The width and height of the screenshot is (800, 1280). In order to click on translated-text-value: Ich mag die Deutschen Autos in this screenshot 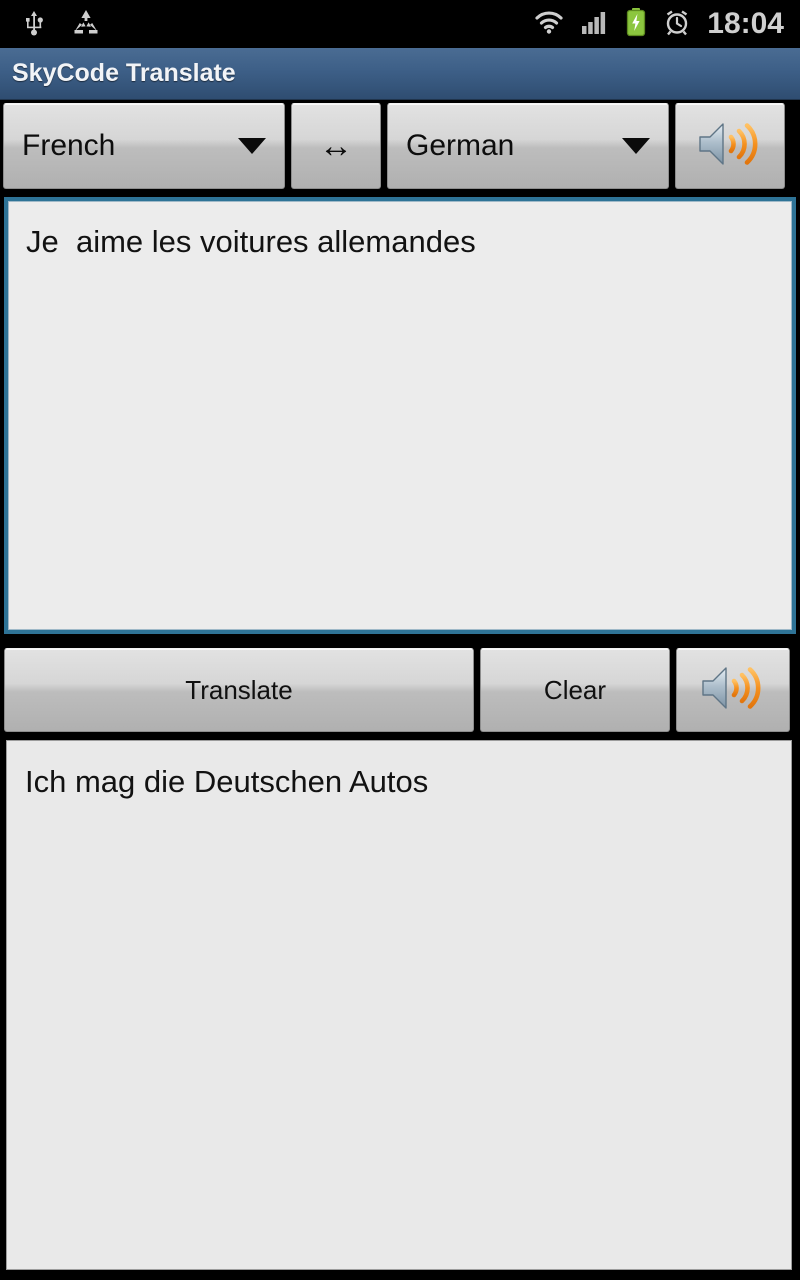, I will do `click(227, 781)`.